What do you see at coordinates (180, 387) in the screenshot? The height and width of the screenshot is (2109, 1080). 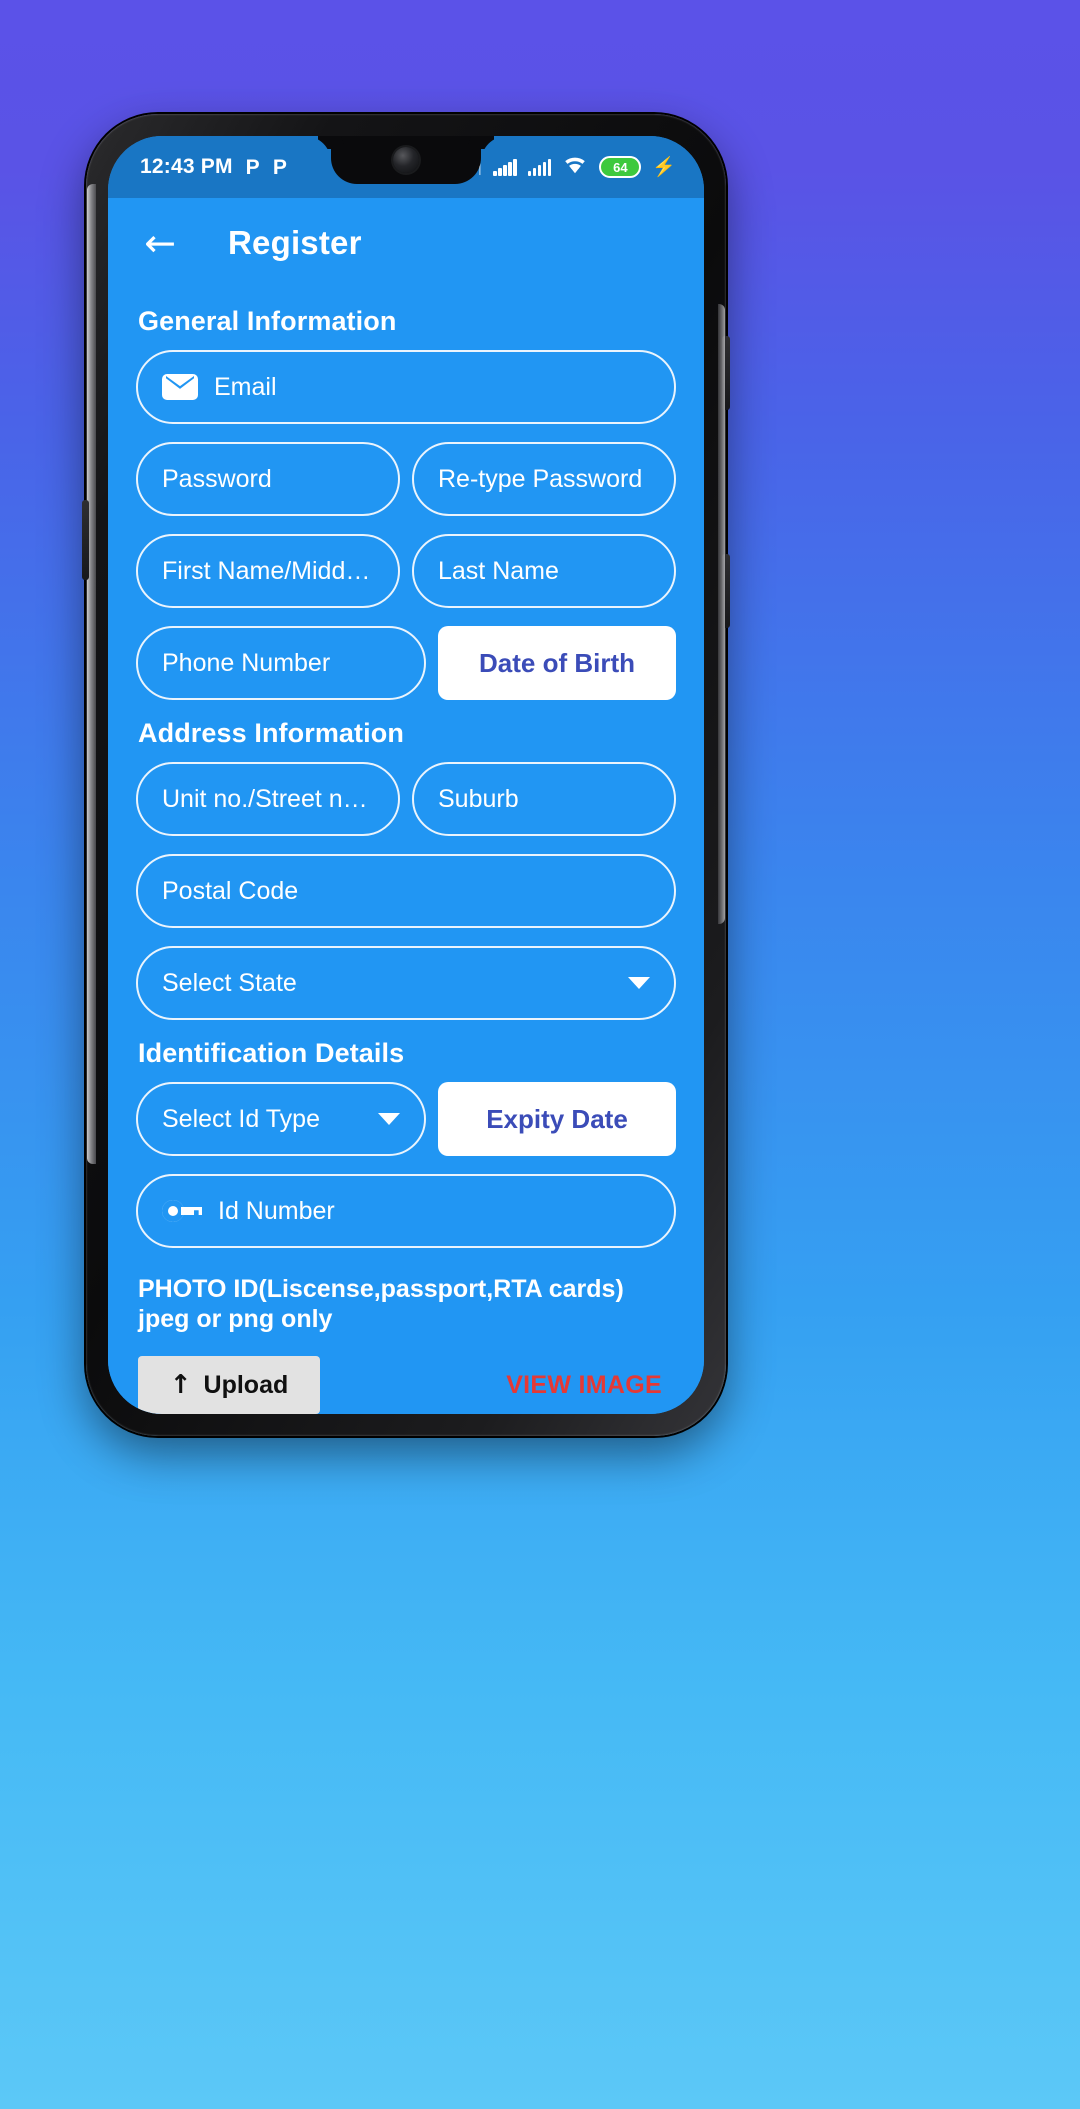 I see `mail-icon` at bounding box center [180, 387].